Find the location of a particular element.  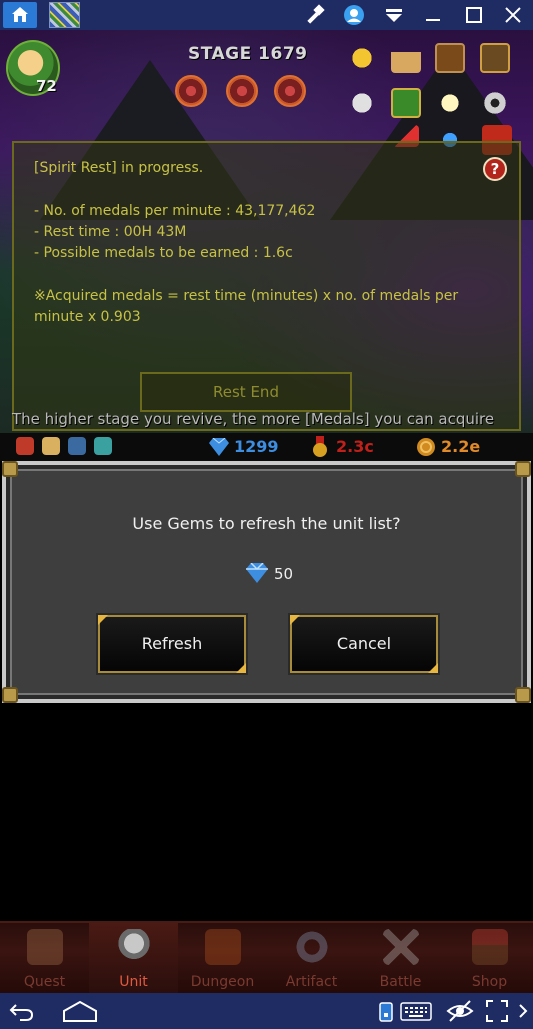

trophy-icon is located at coordinates (362, 58).